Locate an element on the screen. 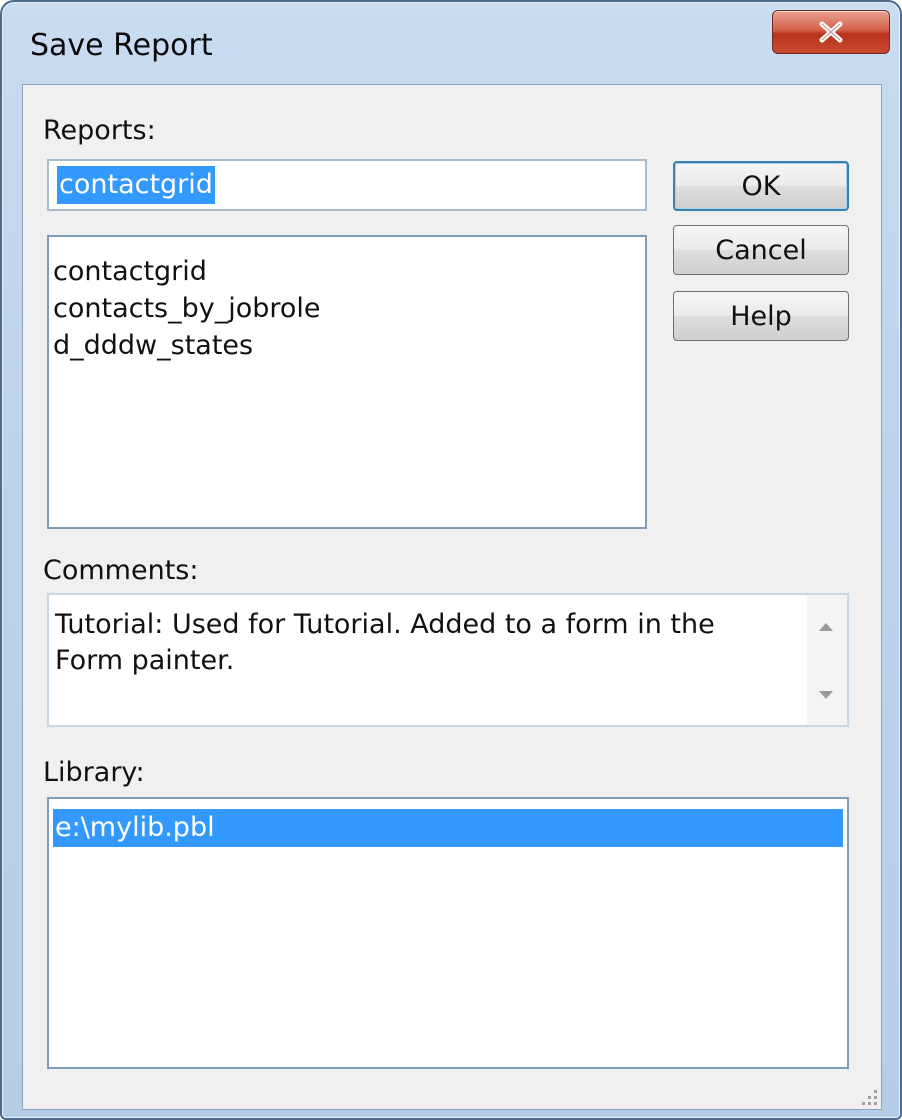  scroll-up-icon is located at coordinates (826, 627).